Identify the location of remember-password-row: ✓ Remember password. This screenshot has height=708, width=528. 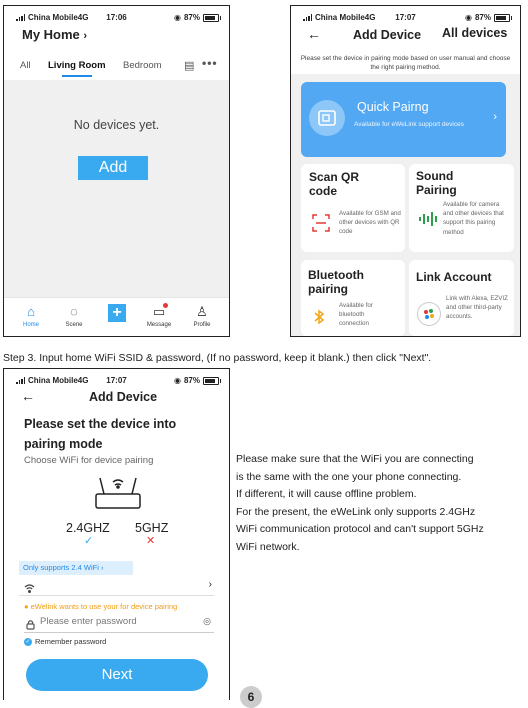
(65, 641).